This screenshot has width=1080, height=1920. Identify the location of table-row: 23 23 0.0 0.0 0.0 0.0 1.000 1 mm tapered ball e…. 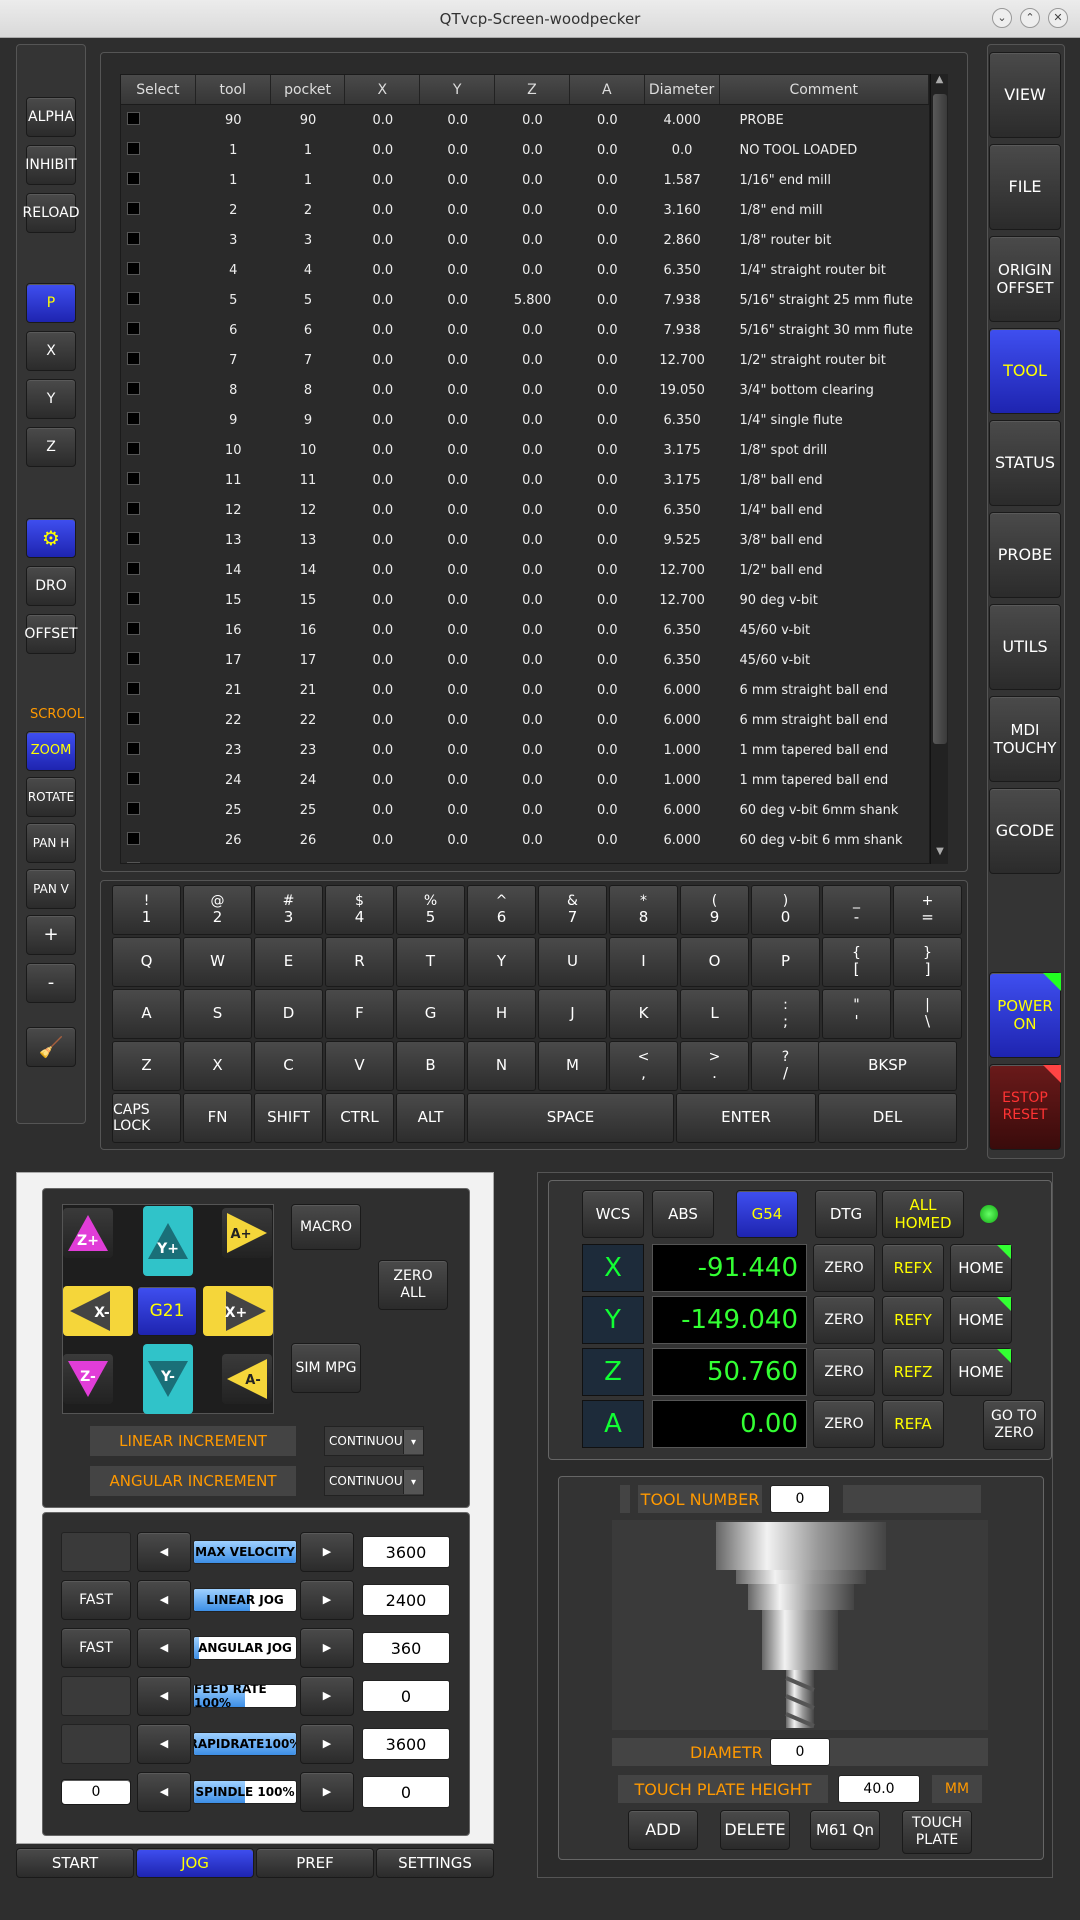
(525, 750).